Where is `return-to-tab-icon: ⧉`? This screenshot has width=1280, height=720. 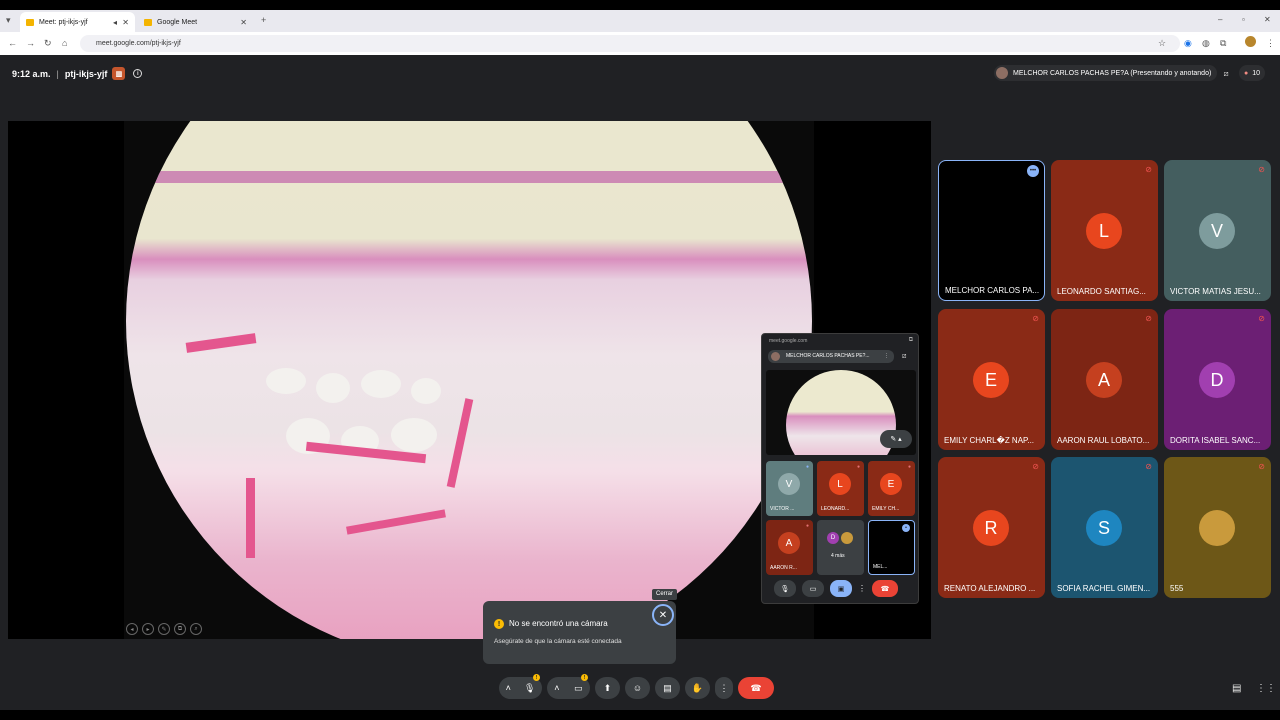 return-to-tab-icon: ⧉ is located at coordinates (911, 340).